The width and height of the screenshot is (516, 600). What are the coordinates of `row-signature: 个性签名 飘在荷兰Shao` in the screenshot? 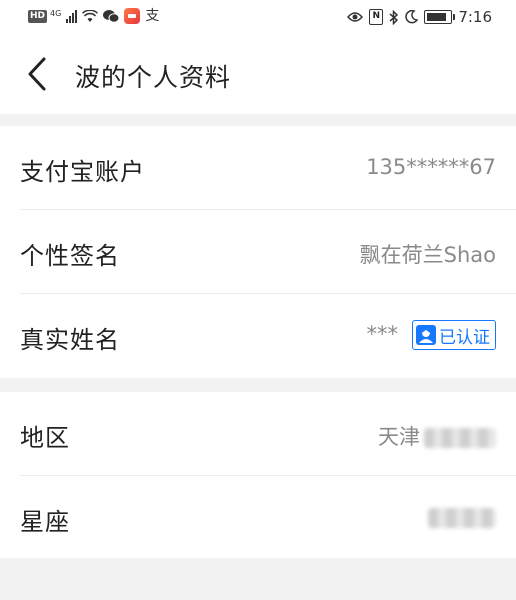 It's located at (258, 252).